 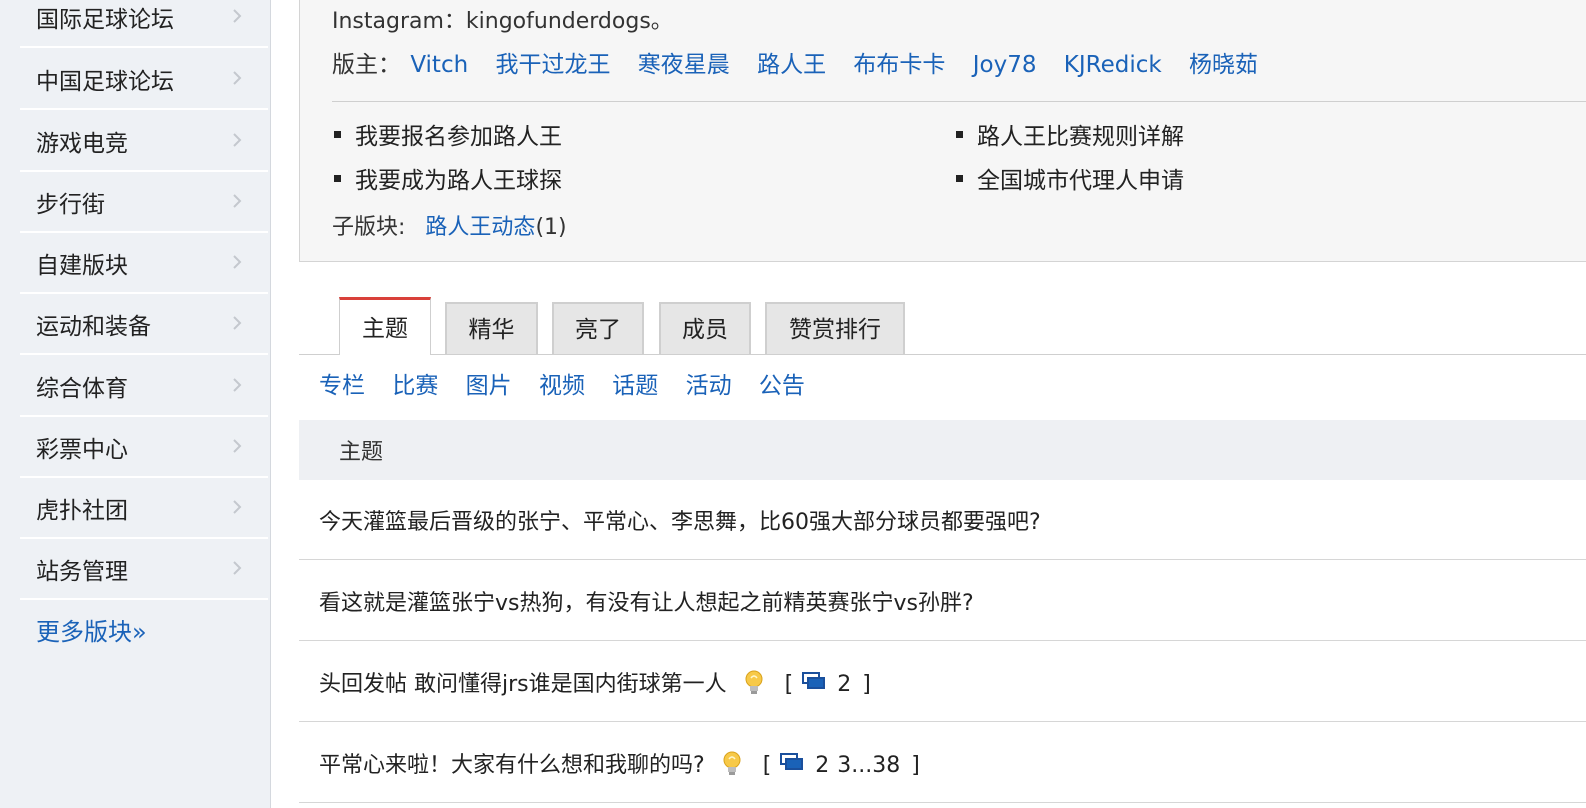 What do you see at coordinates (342, 386) in the screenshot?
I see `filter-column: 专栏` at bounding box center [342, 386].